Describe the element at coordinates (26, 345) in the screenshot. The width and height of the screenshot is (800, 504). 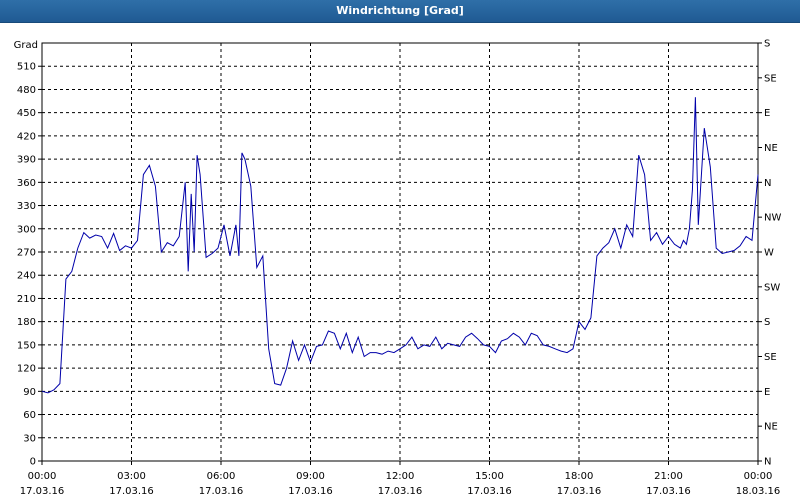
I see `y-tick-label: 150` at that location.